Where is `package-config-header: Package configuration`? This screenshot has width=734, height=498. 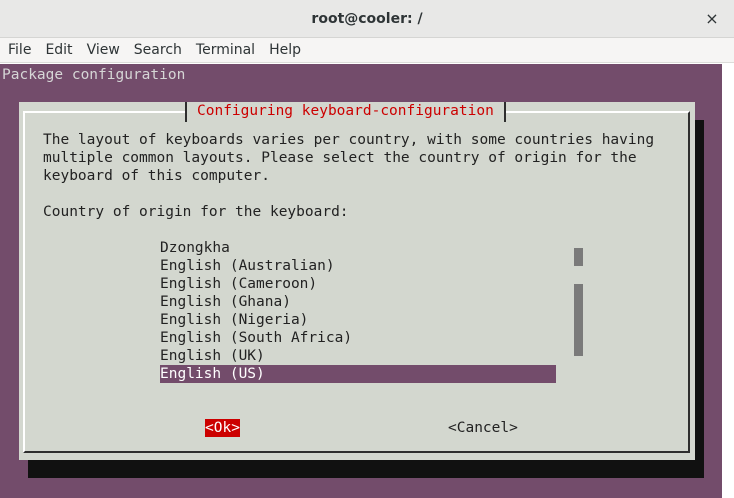 package-config-header: Package configuration is located at coordinates (94, 75).